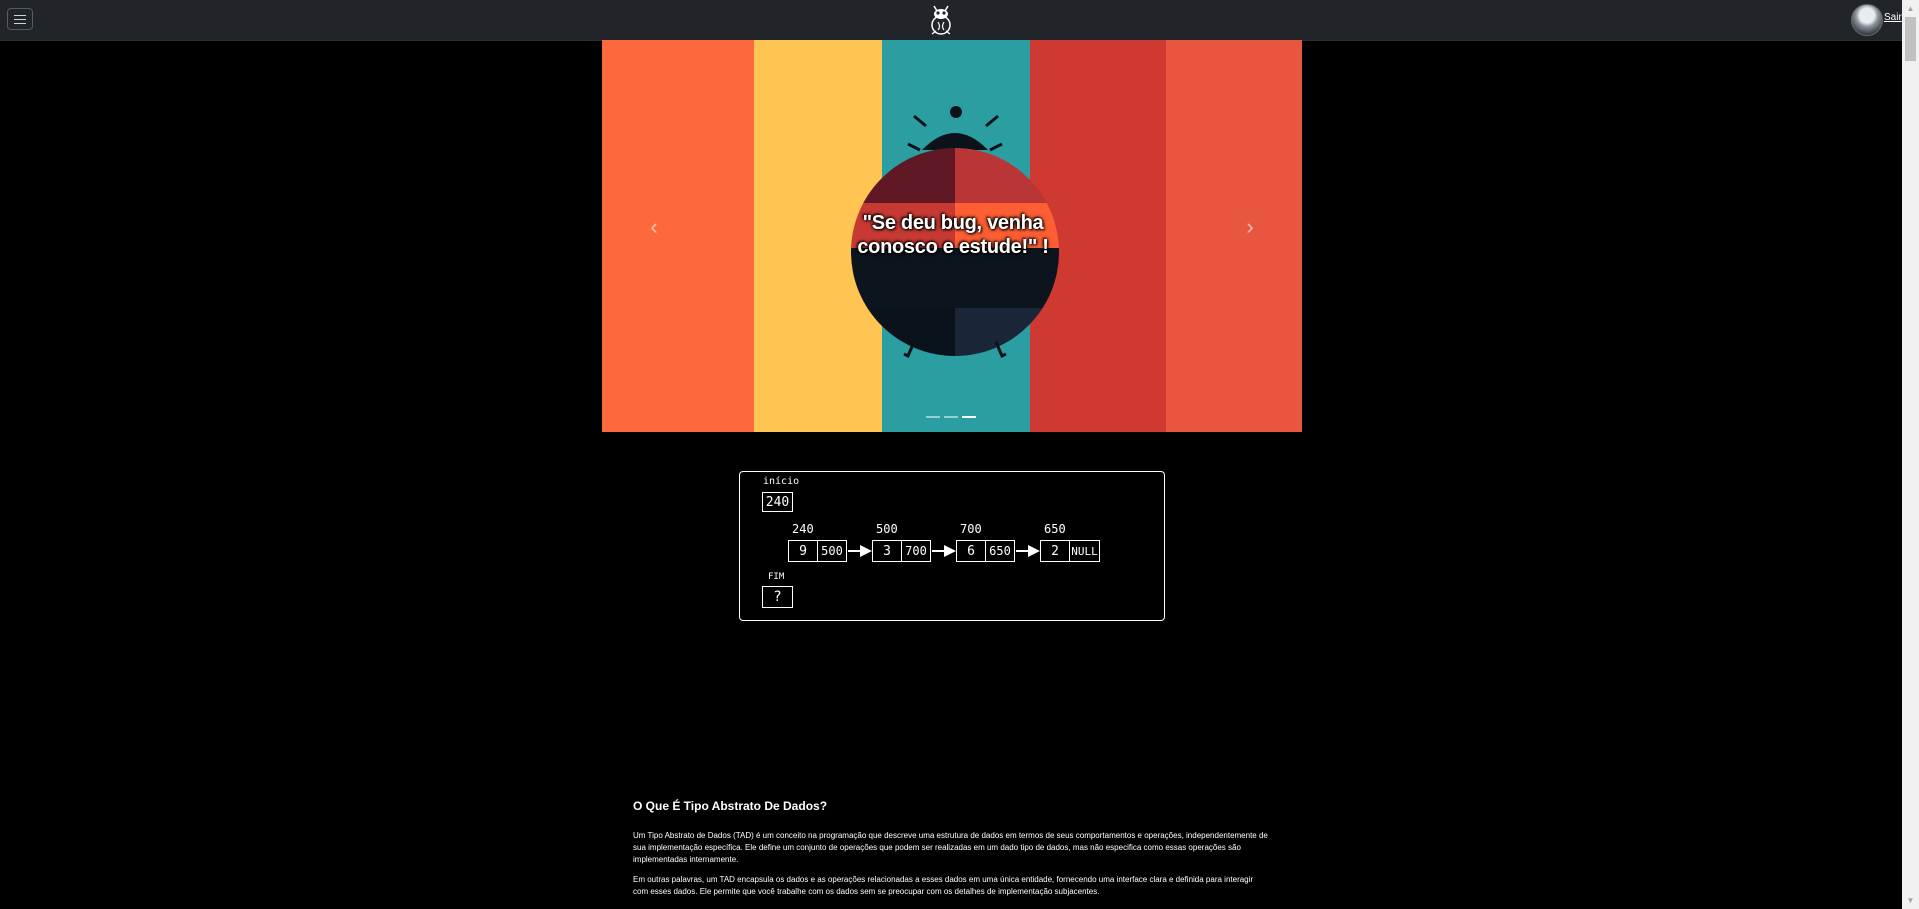  Describe the element at coordinates (1910, 900) in the screenshot. I see `scroll-down-icon: ▼` at that location.